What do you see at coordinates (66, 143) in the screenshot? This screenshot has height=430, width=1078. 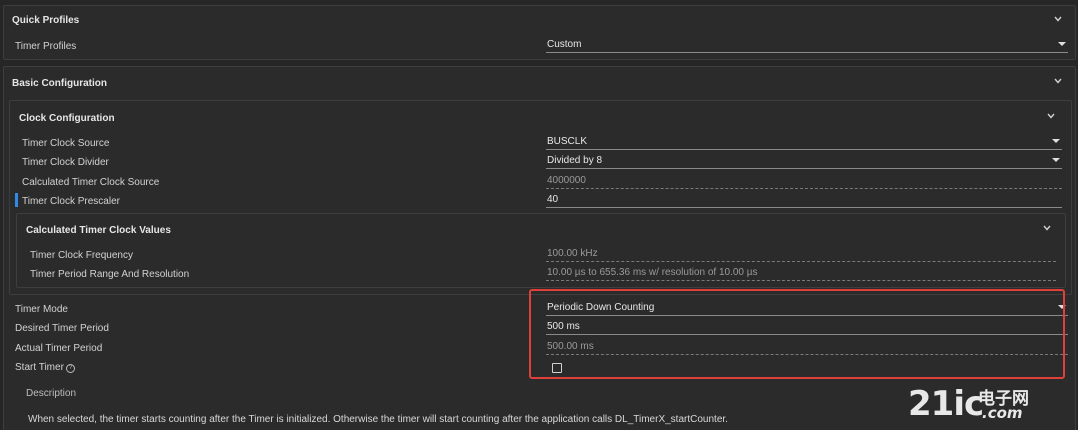 I see `clock-source-label: Timer Clock Source` at bounding box center [66, 143].